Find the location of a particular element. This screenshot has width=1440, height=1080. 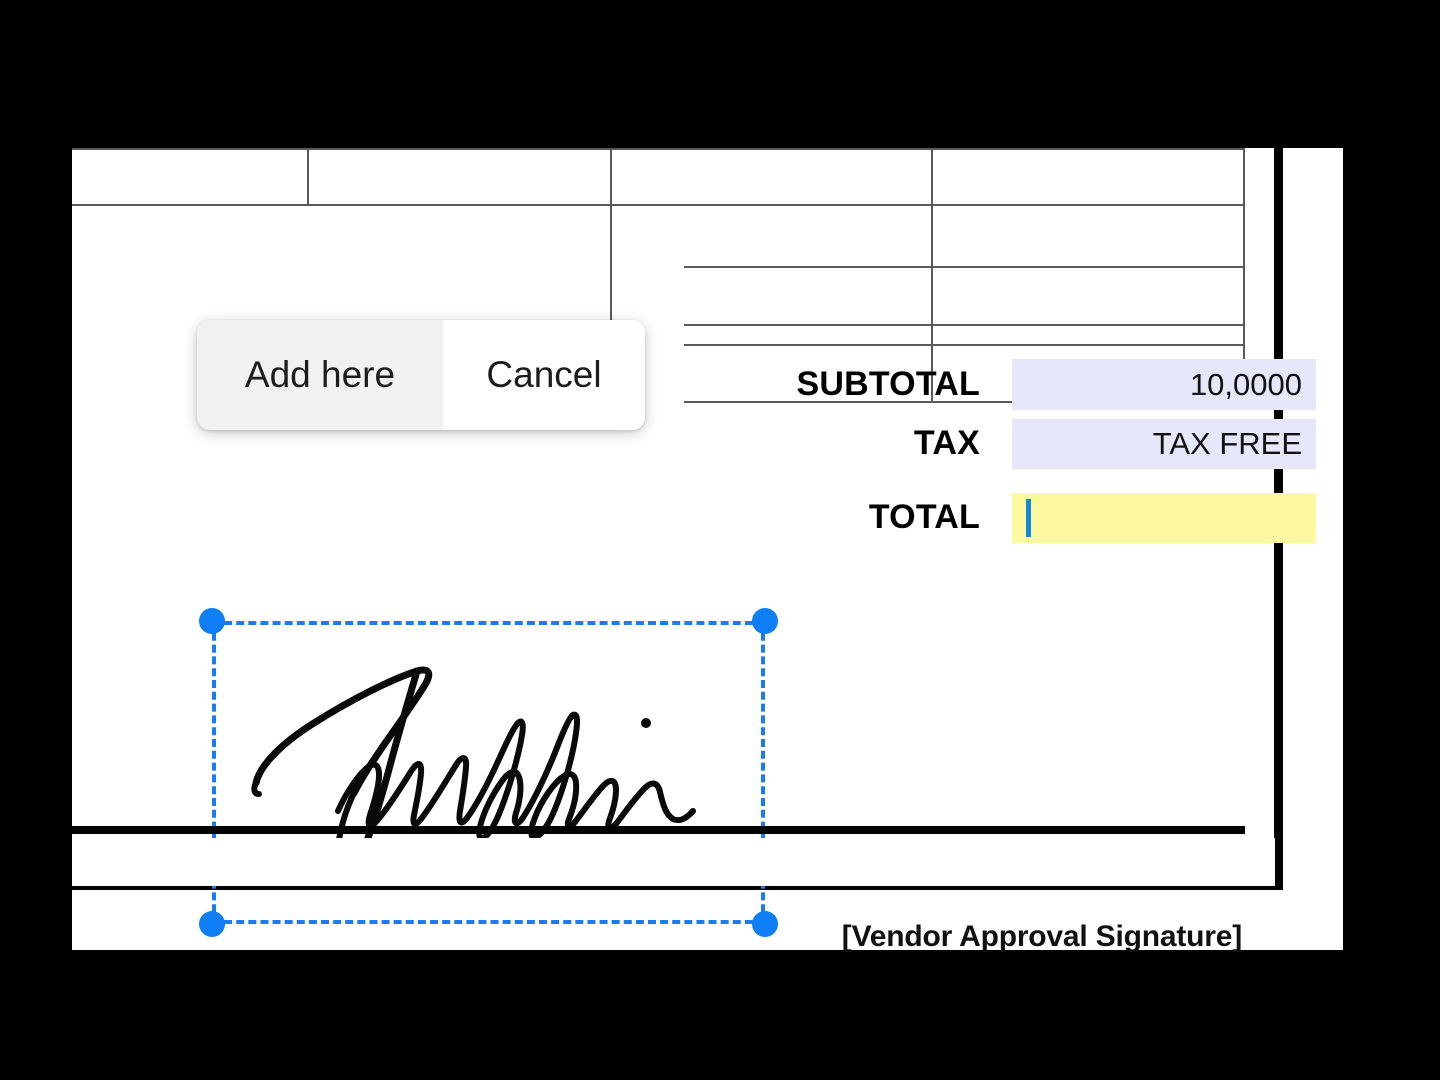

resize-handle-top-right is located at coordinates (765, 621).